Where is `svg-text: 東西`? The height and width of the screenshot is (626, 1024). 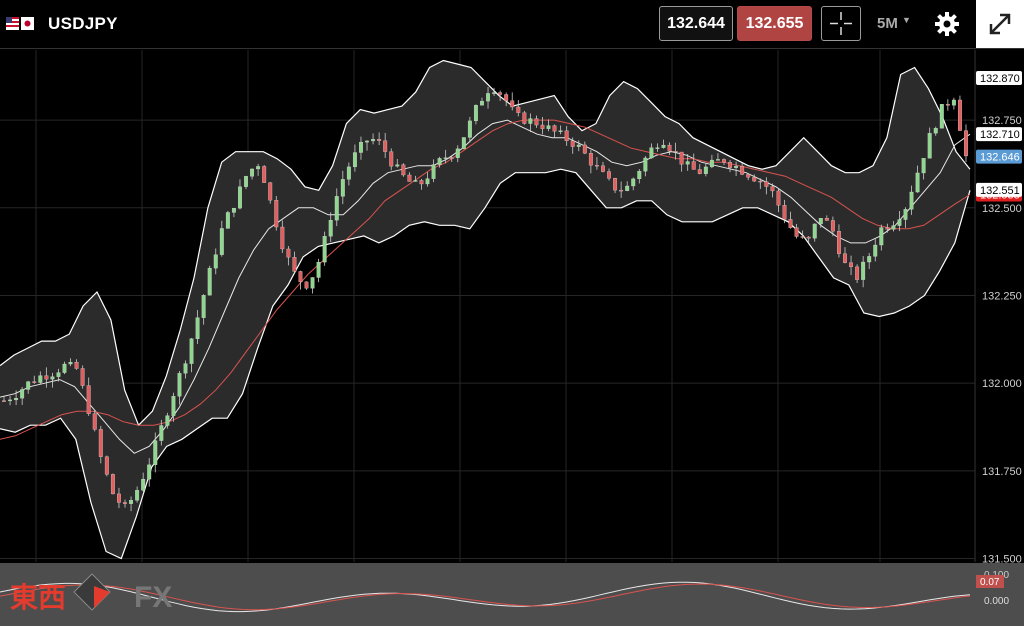
svg-text: 東西 is located at coordinates (38, 597).